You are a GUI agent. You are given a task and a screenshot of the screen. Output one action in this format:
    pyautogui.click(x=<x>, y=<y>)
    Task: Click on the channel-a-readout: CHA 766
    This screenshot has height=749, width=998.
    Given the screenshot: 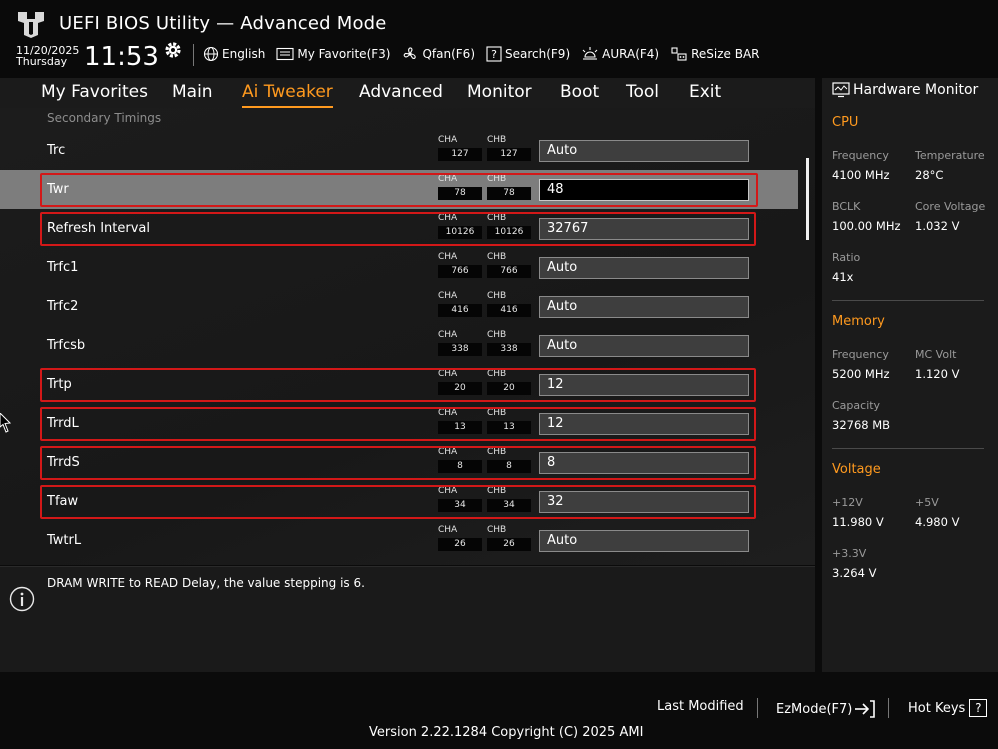 What is the action you would take?
    pyautogui.click(x=460, y=264)
    